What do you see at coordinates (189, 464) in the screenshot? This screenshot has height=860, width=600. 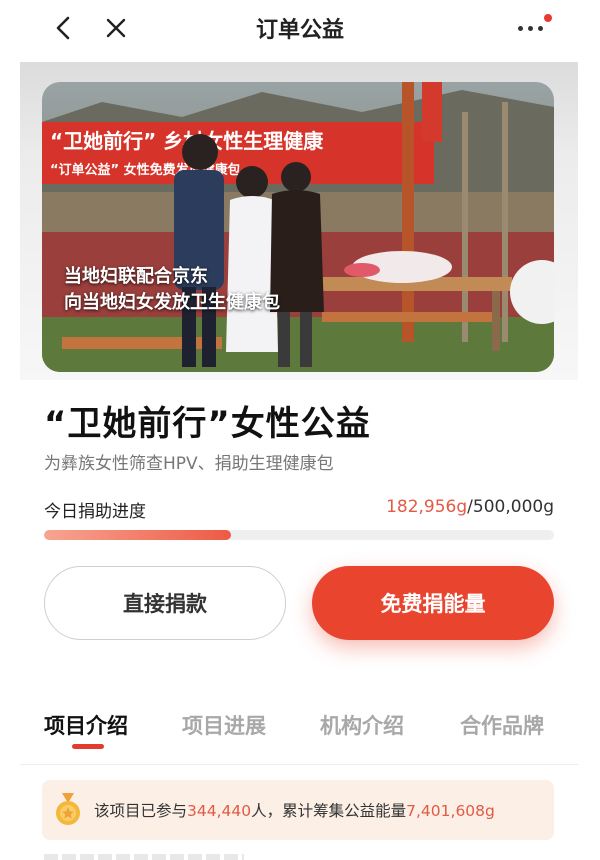 I see `project-subtitle: 为彝族女性筛查HPV、捐助生理健康包` at bounding box center [189, 464].